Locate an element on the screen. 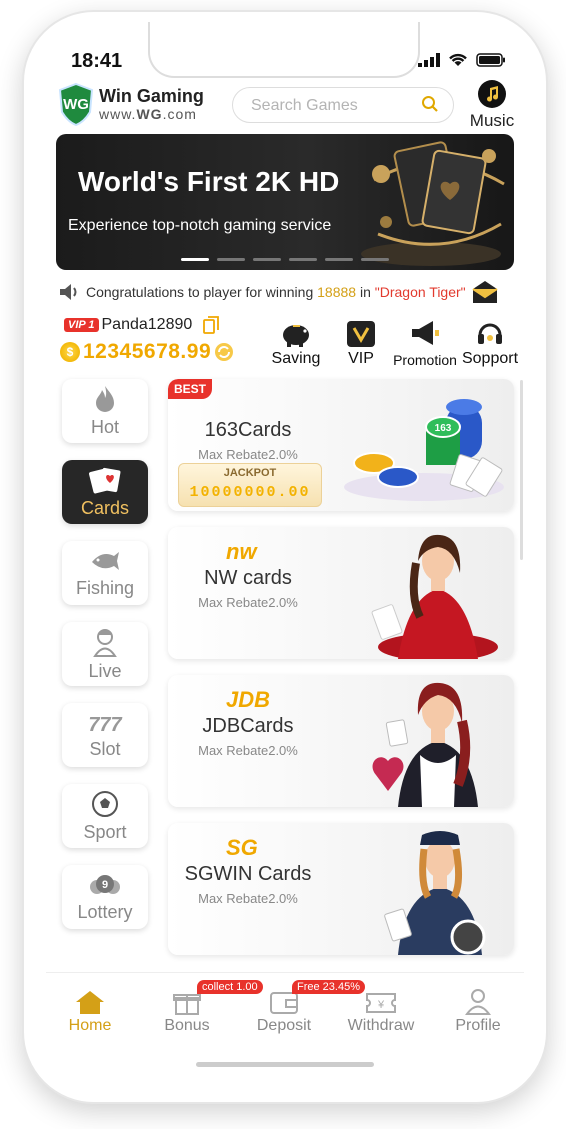 Image resolution: width=566 pixels, height=1129 pixels. promotion-button: Promotion is located at coordinates (425, 342).